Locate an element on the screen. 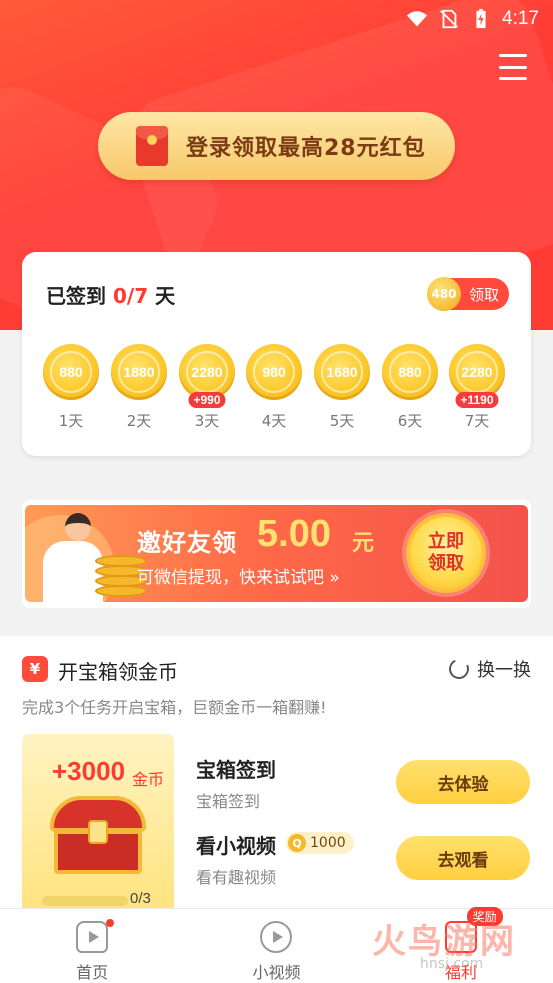 This screenshot has height=983, width=553. task-desc: 看有趣视频 is located at coordinates (236, 877).